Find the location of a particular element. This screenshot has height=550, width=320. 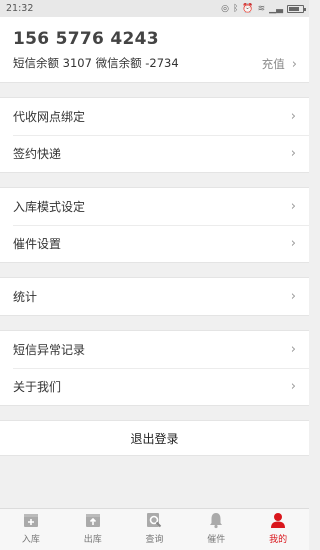

tab-inbound: 入库 is located at coordinates (31, 529).